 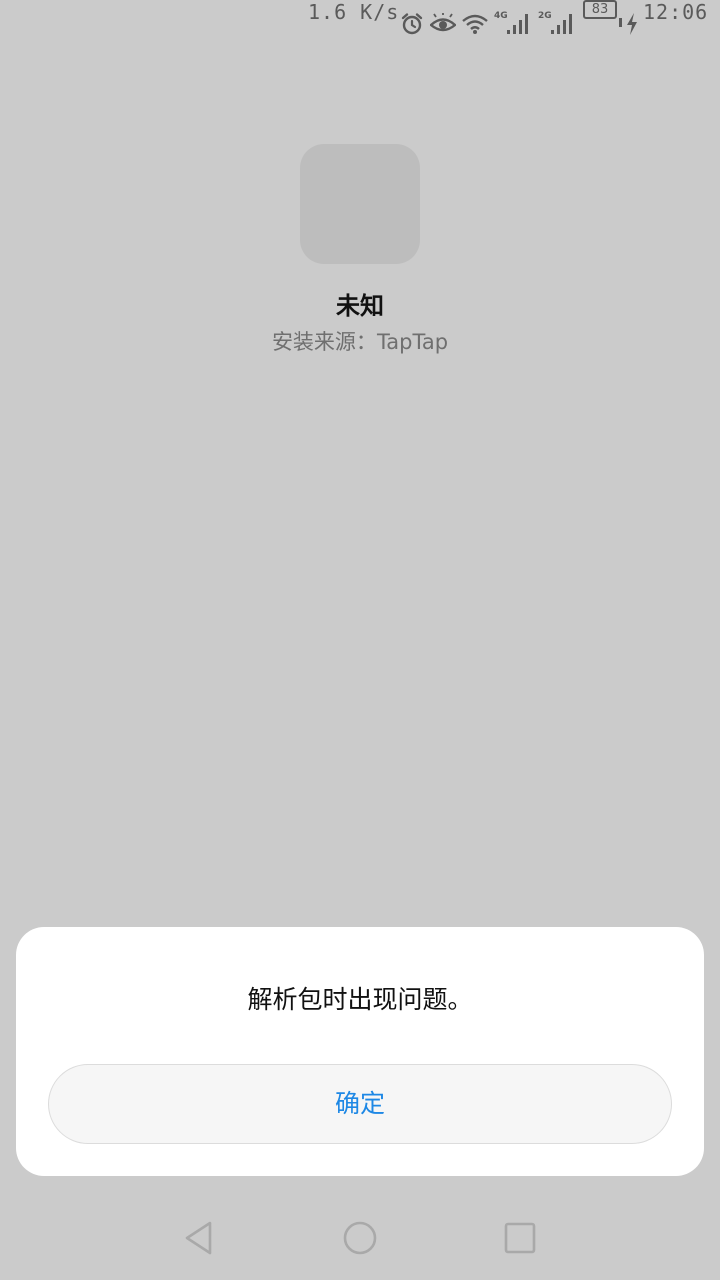 I want to click on app-icon, so click(x=360, y=204).